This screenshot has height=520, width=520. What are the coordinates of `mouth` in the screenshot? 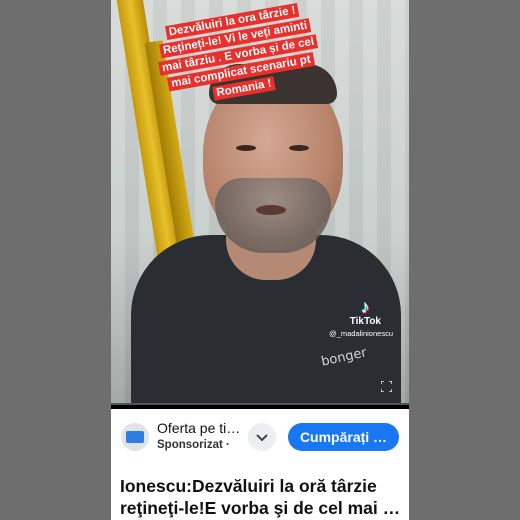 It's located at (271, 210).